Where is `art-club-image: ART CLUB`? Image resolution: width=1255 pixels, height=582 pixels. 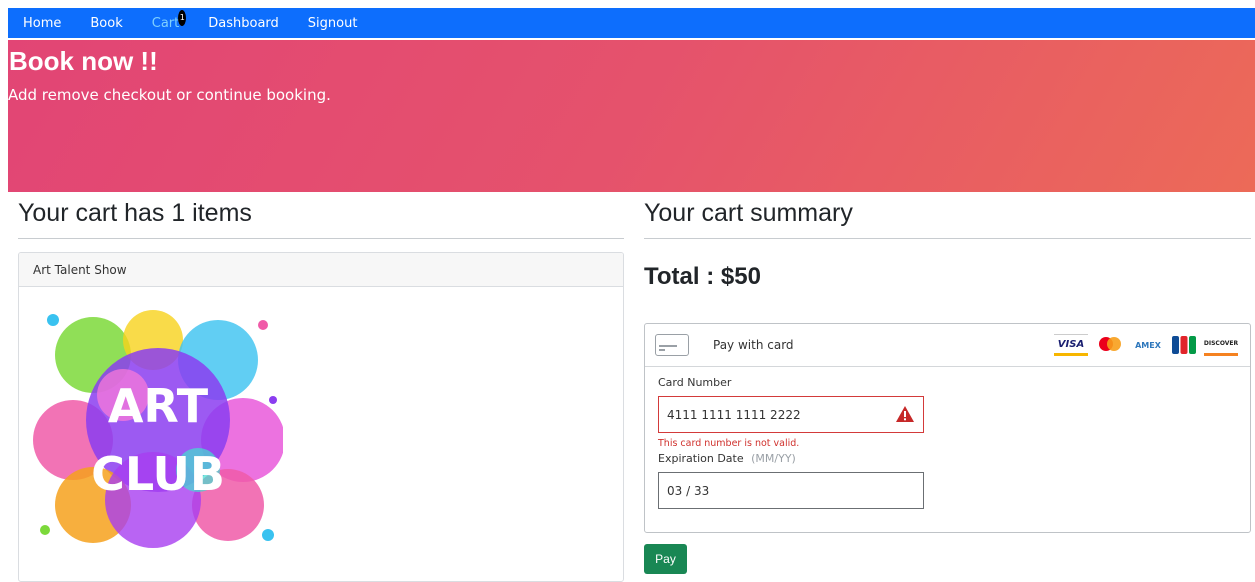
art-club-image: ART CLUB is located at coordinates (159, 425).